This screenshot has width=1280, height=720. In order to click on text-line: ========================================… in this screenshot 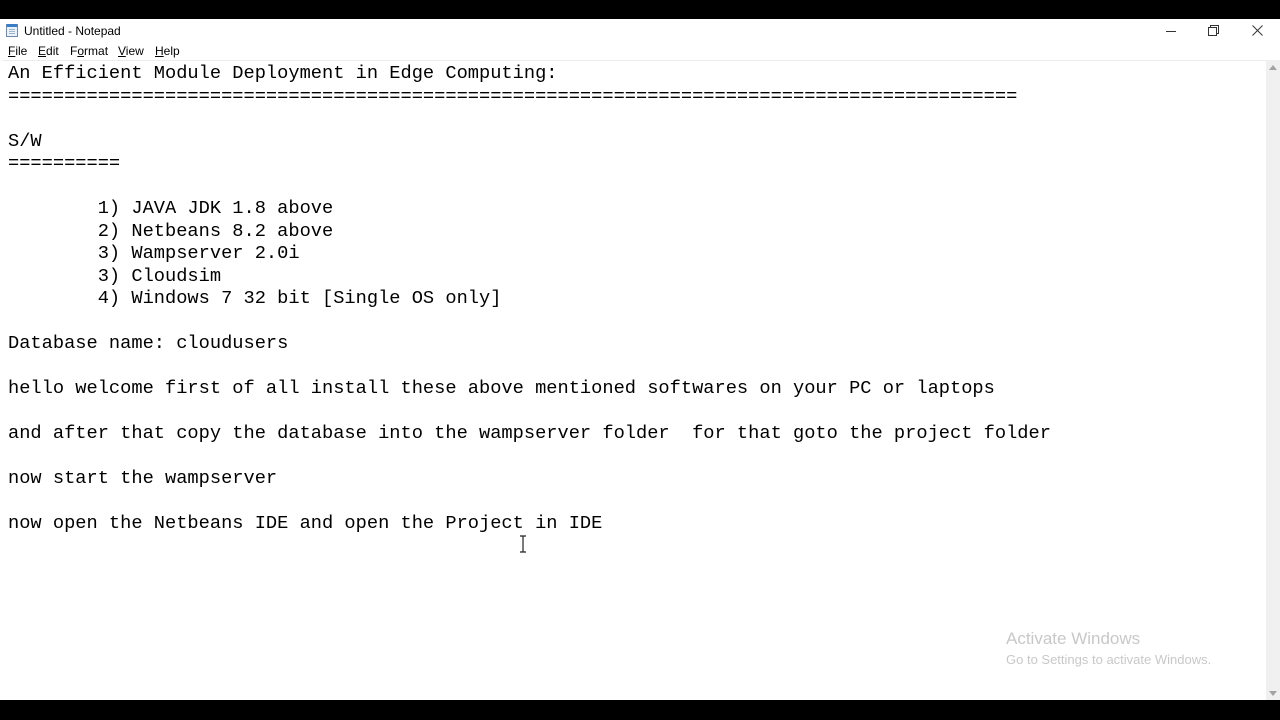, I will do `click(513, 95)`.